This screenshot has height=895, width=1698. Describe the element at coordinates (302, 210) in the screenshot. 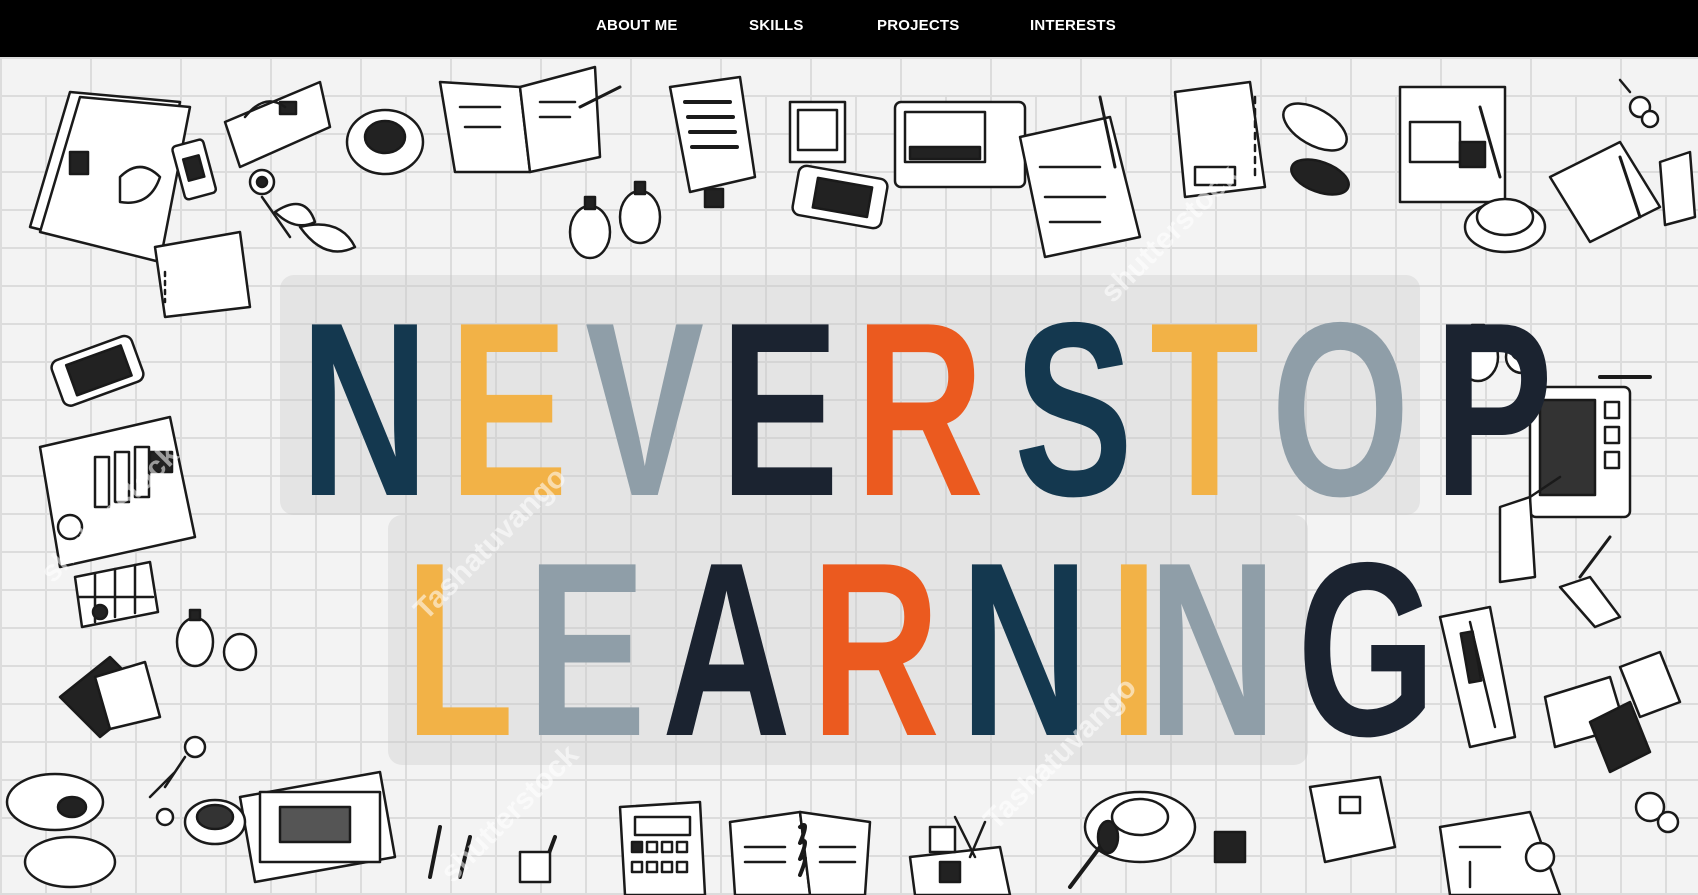

I see `plant-icon` at that location.